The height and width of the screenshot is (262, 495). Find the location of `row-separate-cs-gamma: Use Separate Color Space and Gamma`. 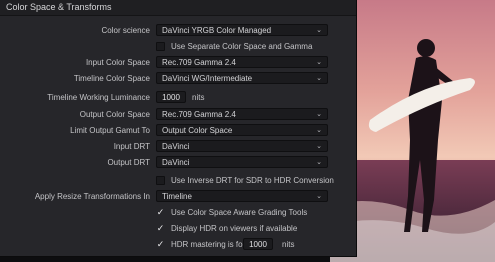

row-separate-cs-gamma: Use Separate Color Space and Gamma is located at coordinates (178, 47).